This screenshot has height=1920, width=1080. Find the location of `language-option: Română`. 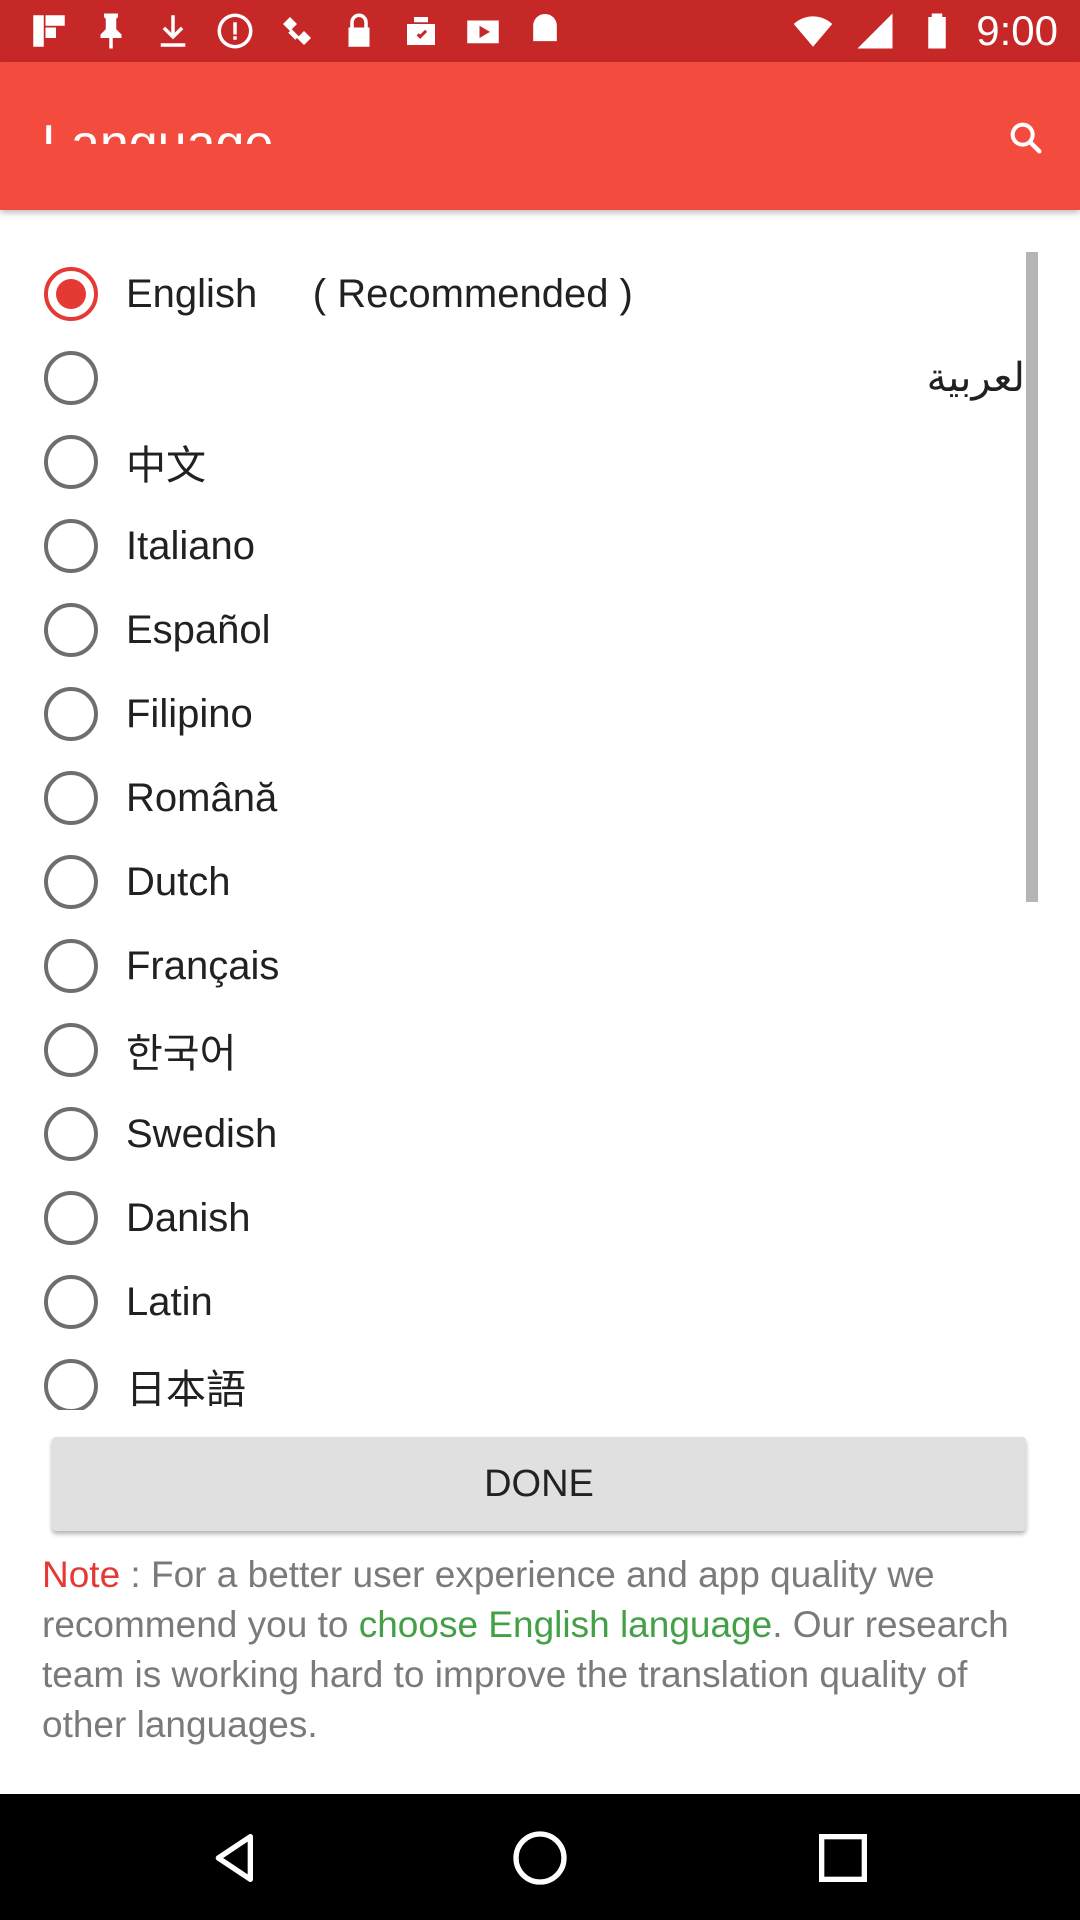

language-option: Română is located at coordinates (540, 798).